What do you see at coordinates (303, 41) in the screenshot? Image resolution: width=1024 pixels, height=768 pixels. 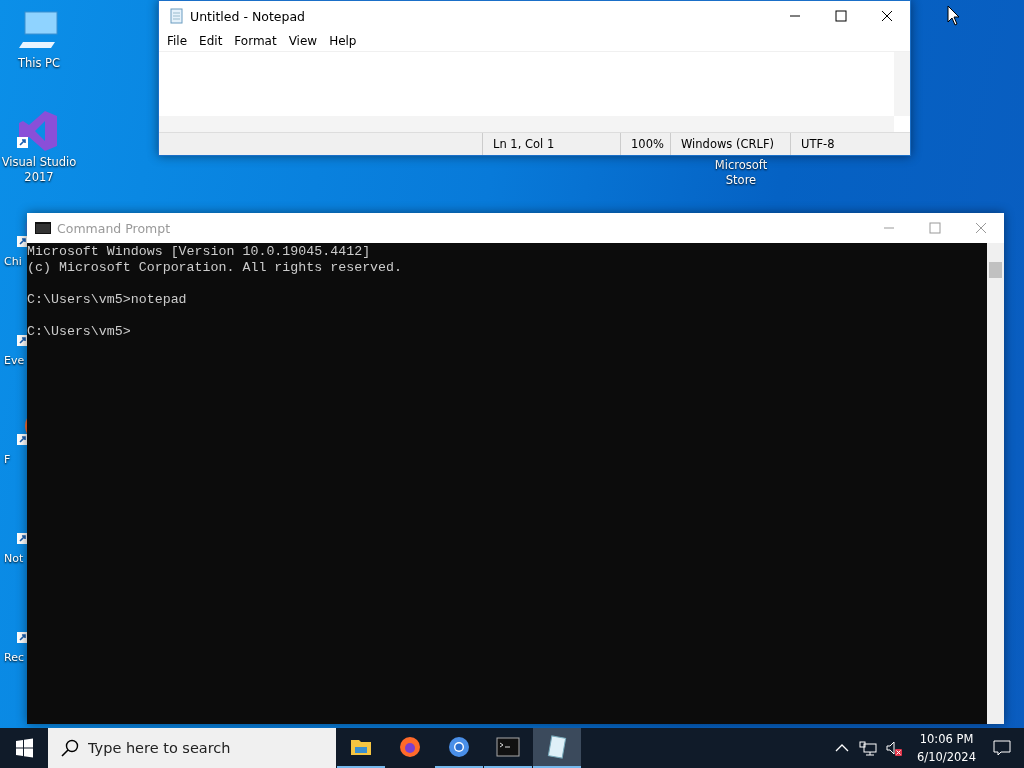 I see `menu-item: View` at bounding box center [303, 41].